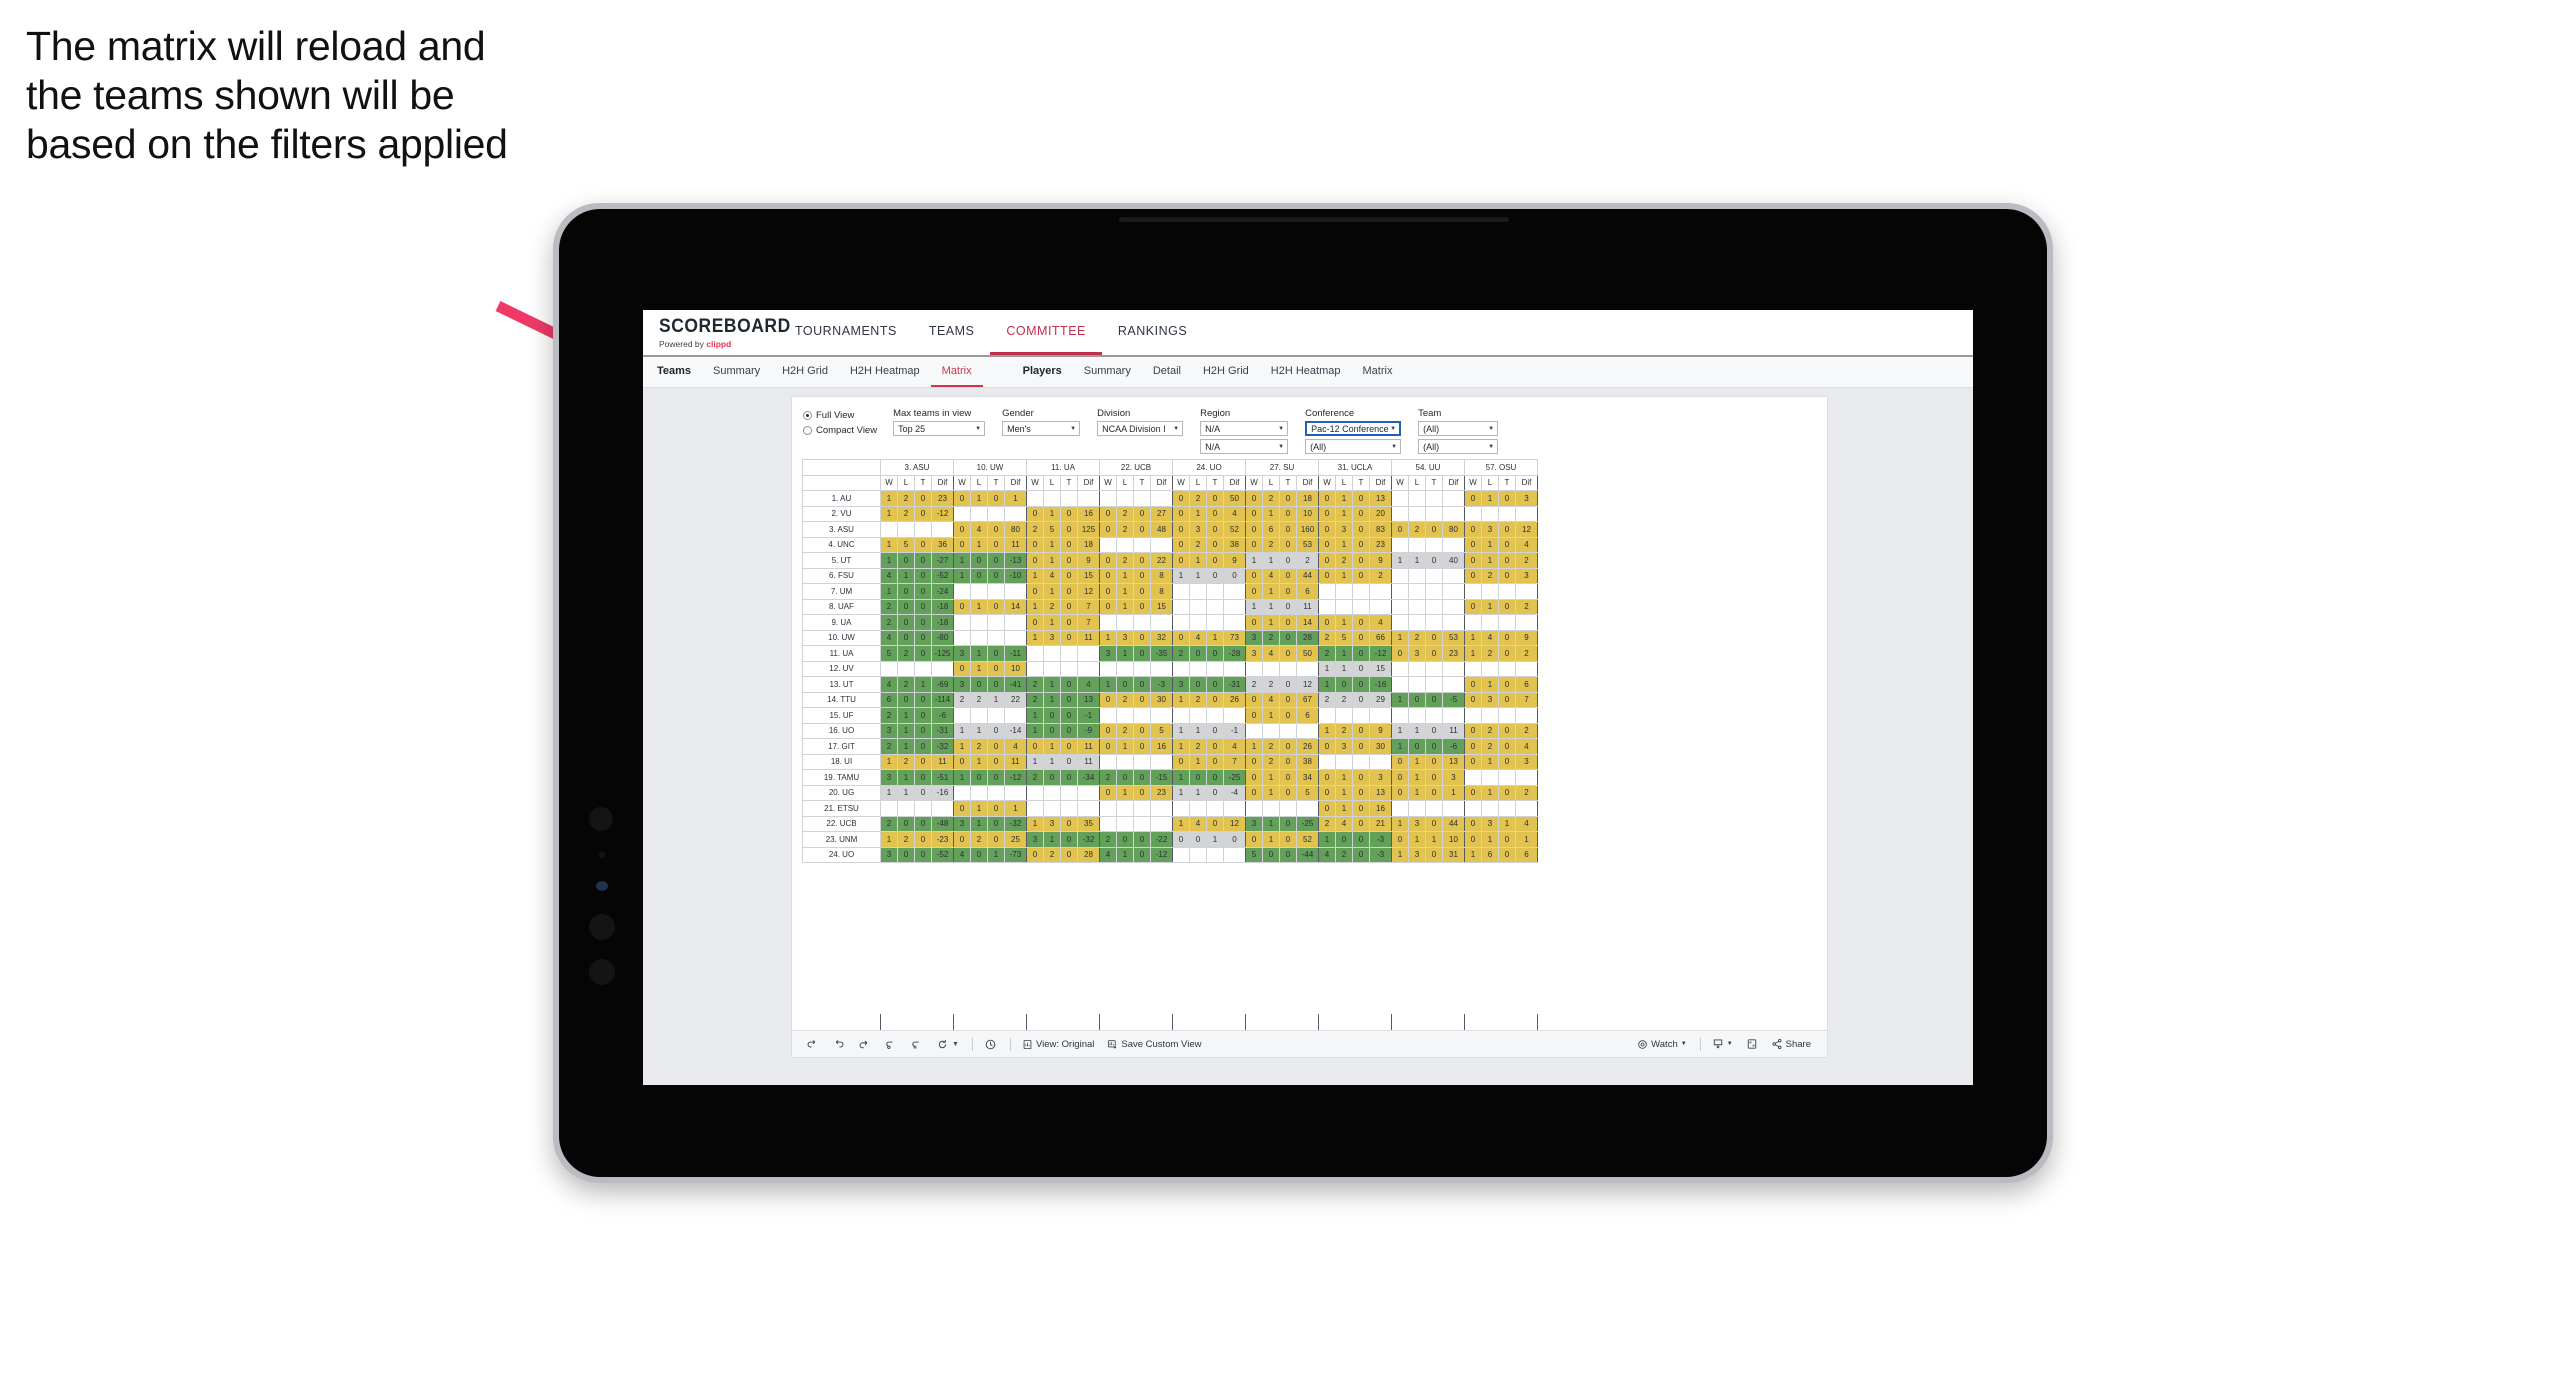 The width and height of the screenshot is (2568, 1382). Describe the element at coordinates (1107, 372) in the screenshot. I see `tab-players-summary: Summary` at that location.